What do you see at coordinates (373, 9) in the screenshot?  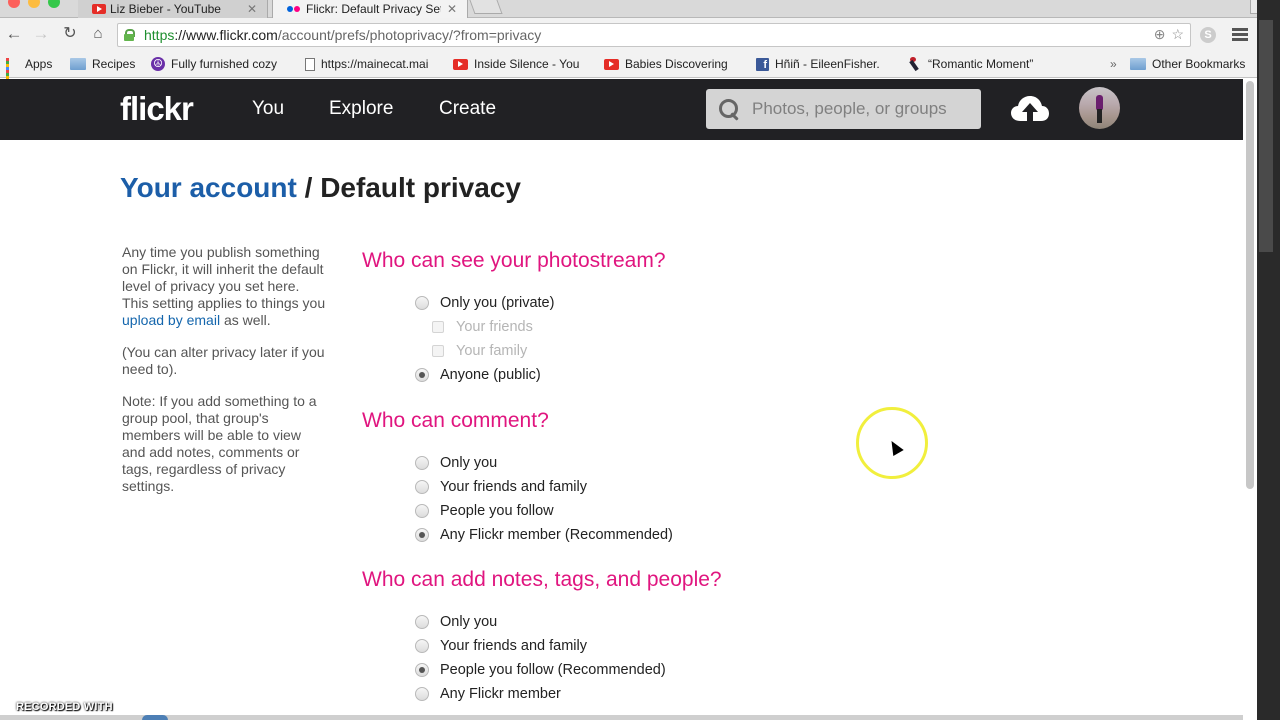 I see `tab-title: Flickr: Default Privacy Sett` at bounding box center [373, 9].